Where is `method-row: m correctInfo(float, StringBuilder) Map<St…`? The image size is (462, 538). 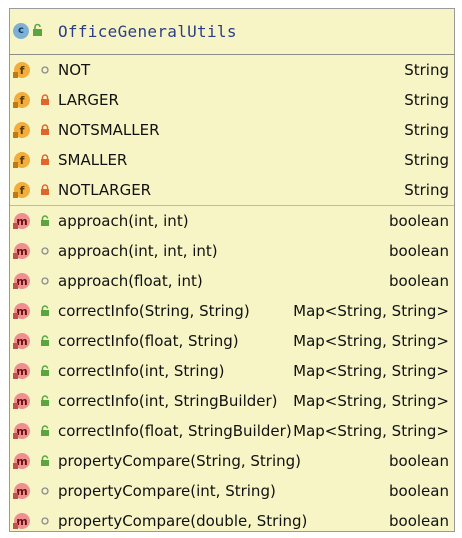 method-row: m correctInfo(float, StringBuilder) Map<St… is located at coordinates (232, 431).